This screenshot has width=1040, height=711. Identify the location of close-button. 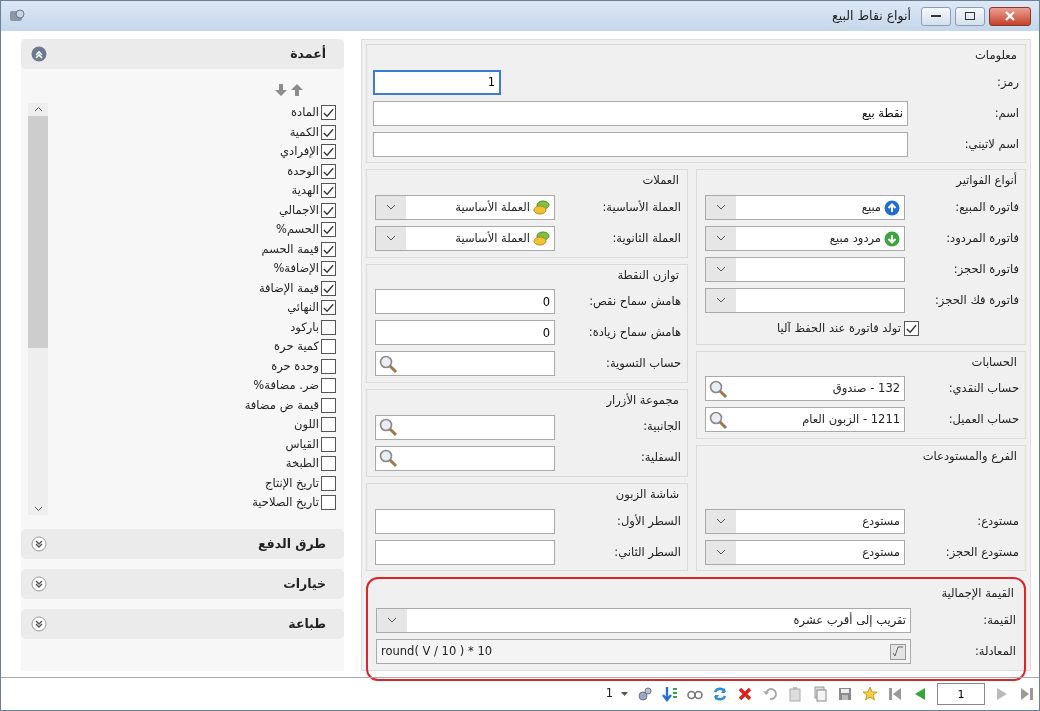
(1010, 16).